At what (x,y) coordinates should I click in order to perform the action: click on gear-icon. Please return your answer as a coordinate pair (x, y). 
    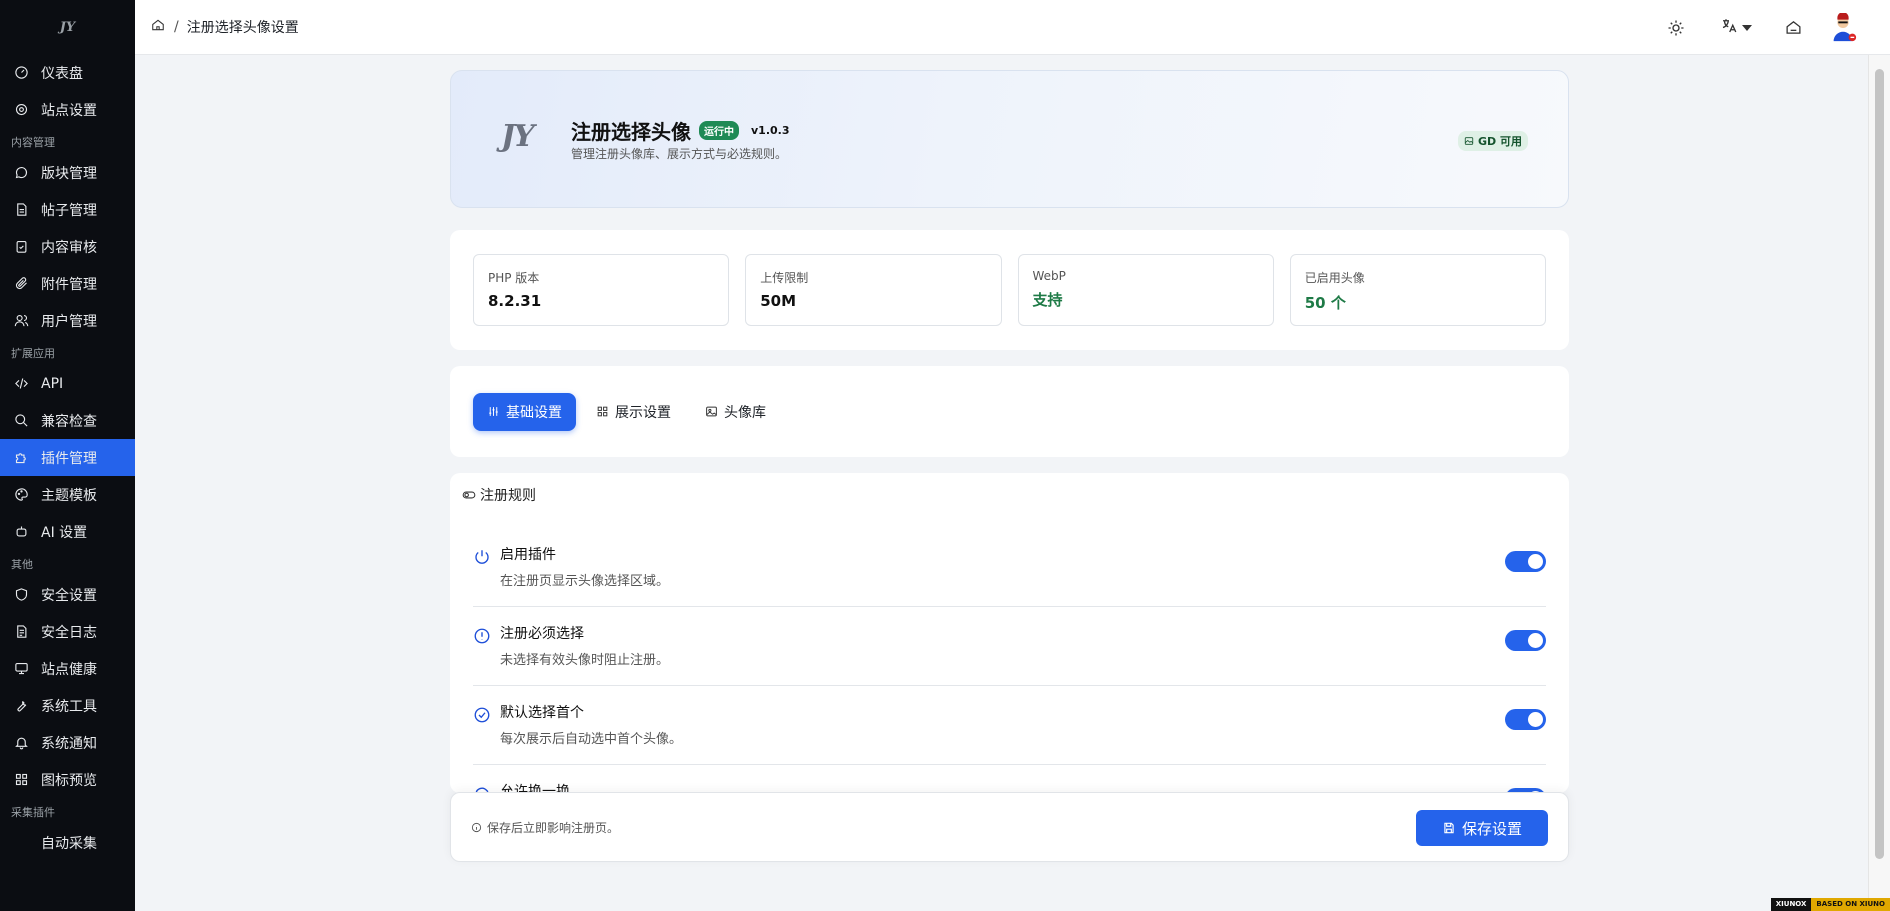
    Looking at the image, I should click on (21, 110).